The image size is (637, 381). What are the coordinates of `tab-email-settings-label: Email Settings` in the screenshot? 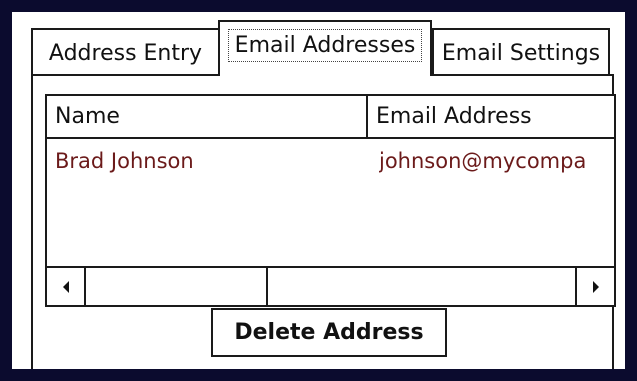 It's located at (521, 53).